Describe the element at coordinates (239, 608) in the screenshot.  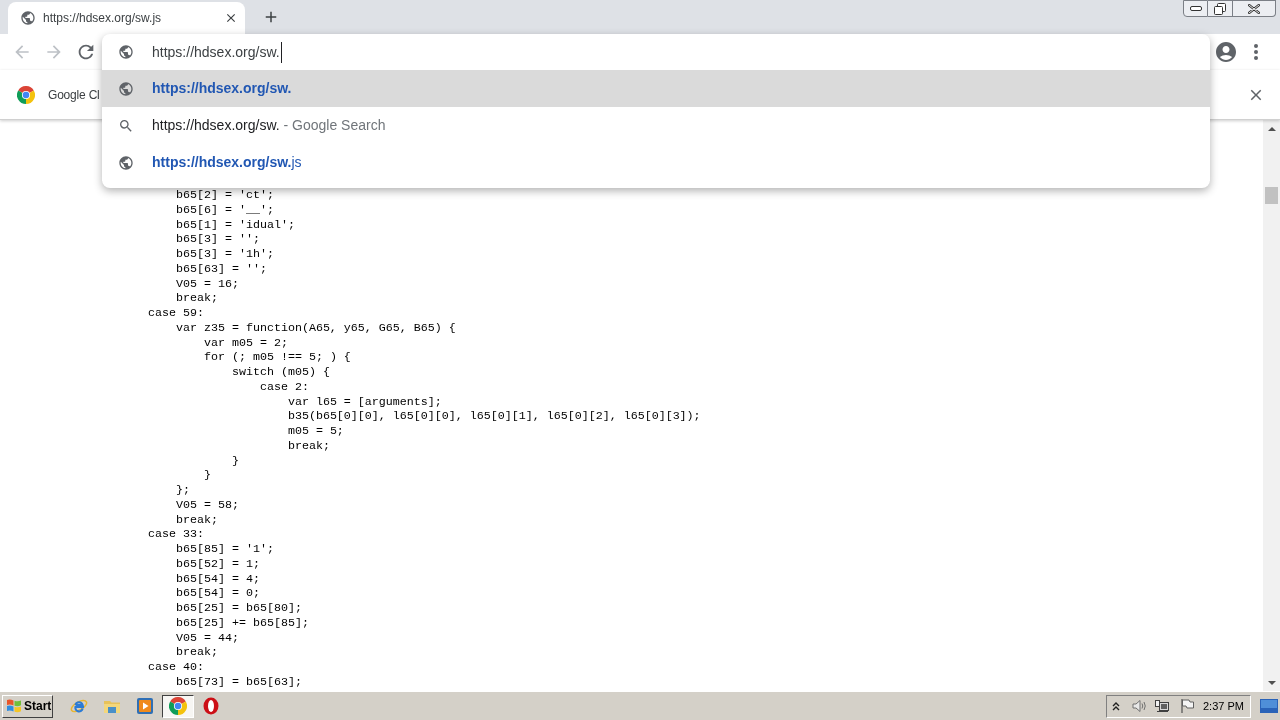
I see `code-line: b65[25] = b65[80];` at that location.